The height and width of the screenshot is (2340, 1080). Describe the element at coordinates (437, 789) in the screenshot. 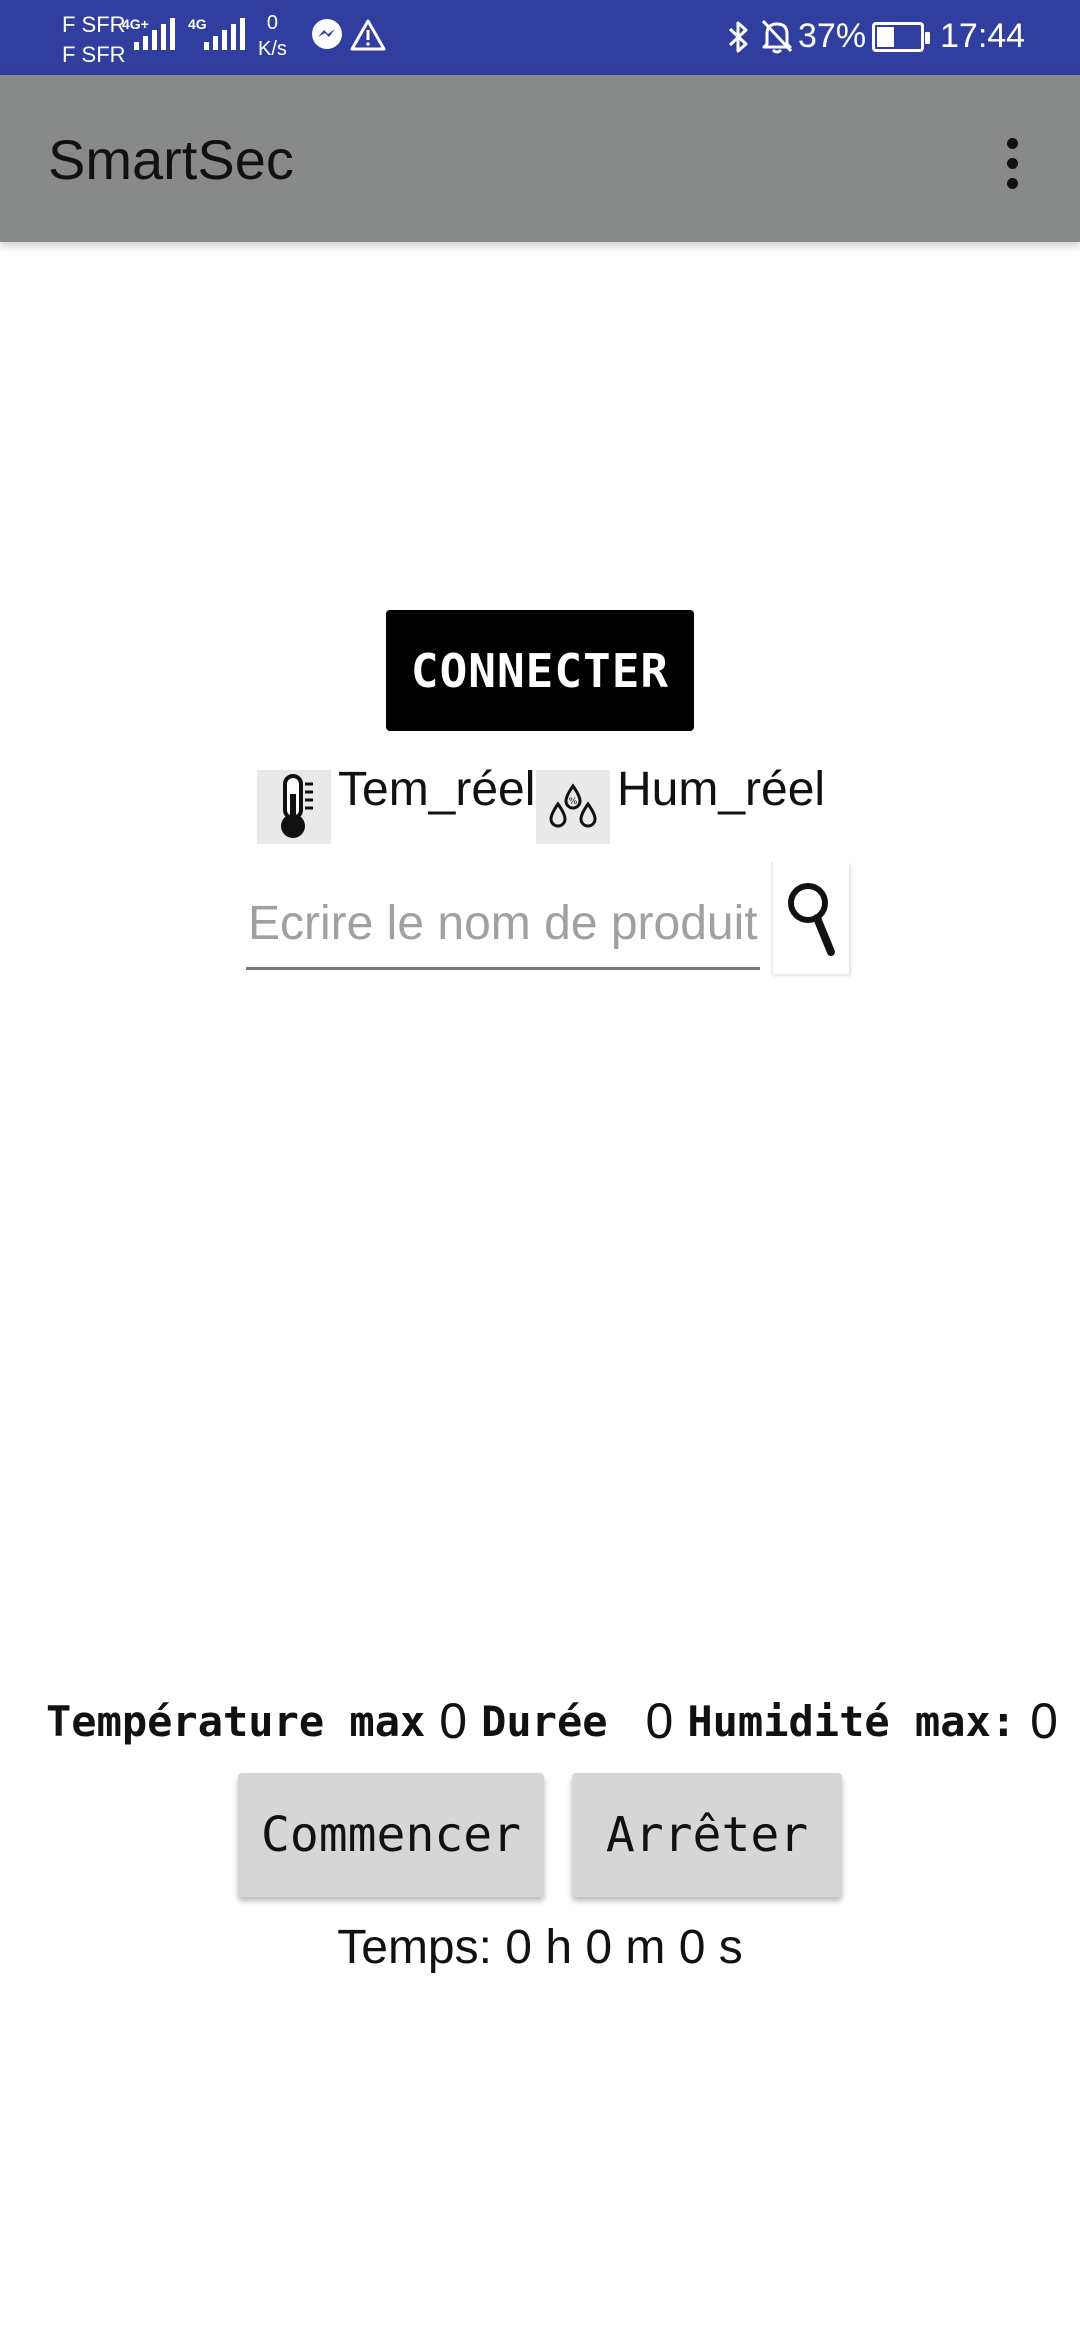

I see `temperature-label: Tem_réel` at that location.